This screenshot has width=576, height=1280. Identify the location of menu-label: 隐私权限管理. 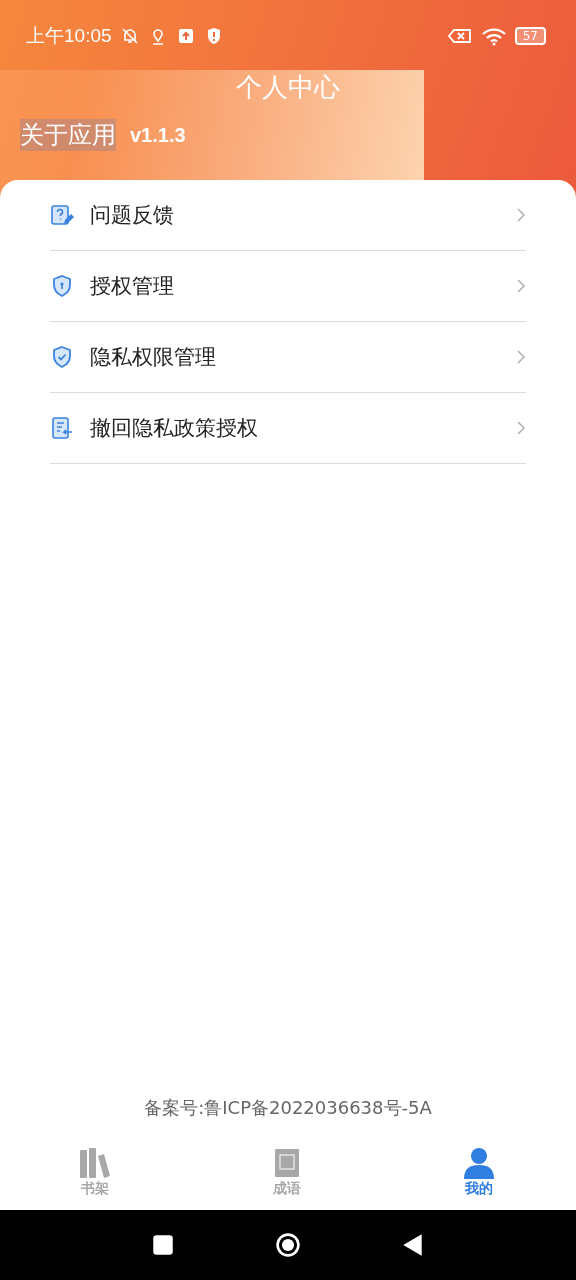
(153, 357).